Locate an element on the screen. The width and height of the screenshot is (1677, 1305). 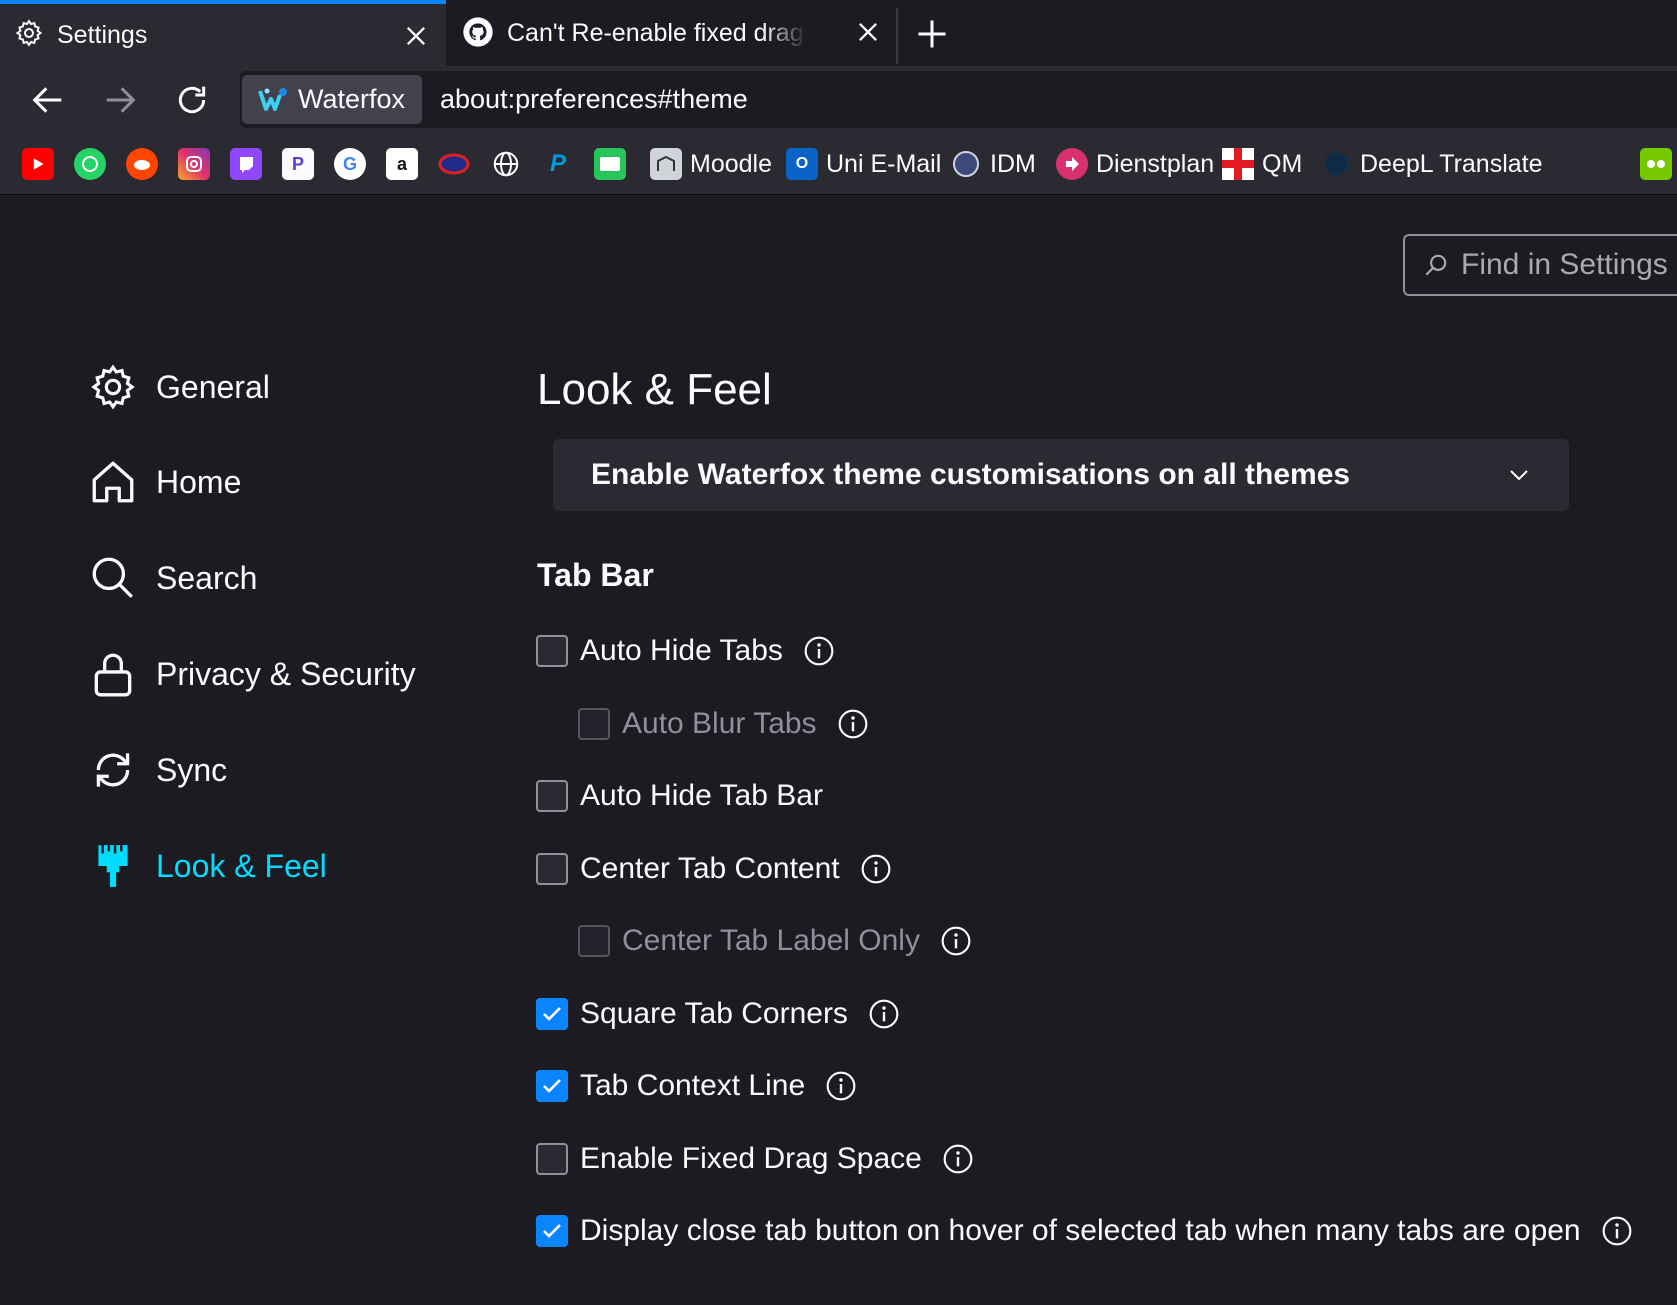
section-heading: Tab Bar is located at coordinates (595, 575).